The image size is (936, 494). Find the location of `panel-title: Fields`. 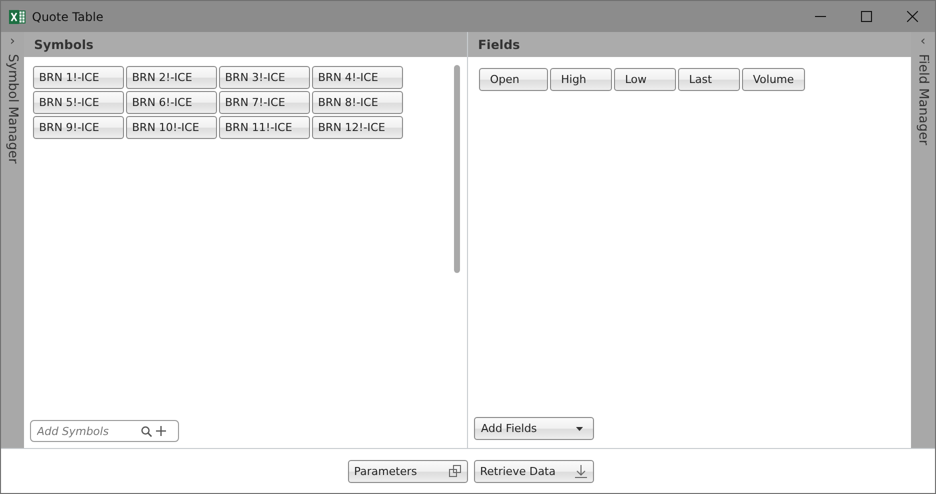

panel-title: Fields is located at coordinates (499, 44).